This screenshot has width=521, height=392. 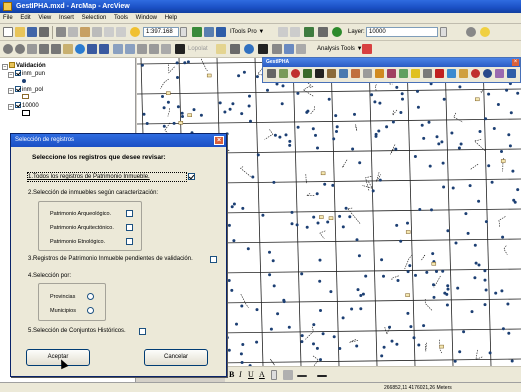 I want to click on report-icon, so click(x=379, y=73).